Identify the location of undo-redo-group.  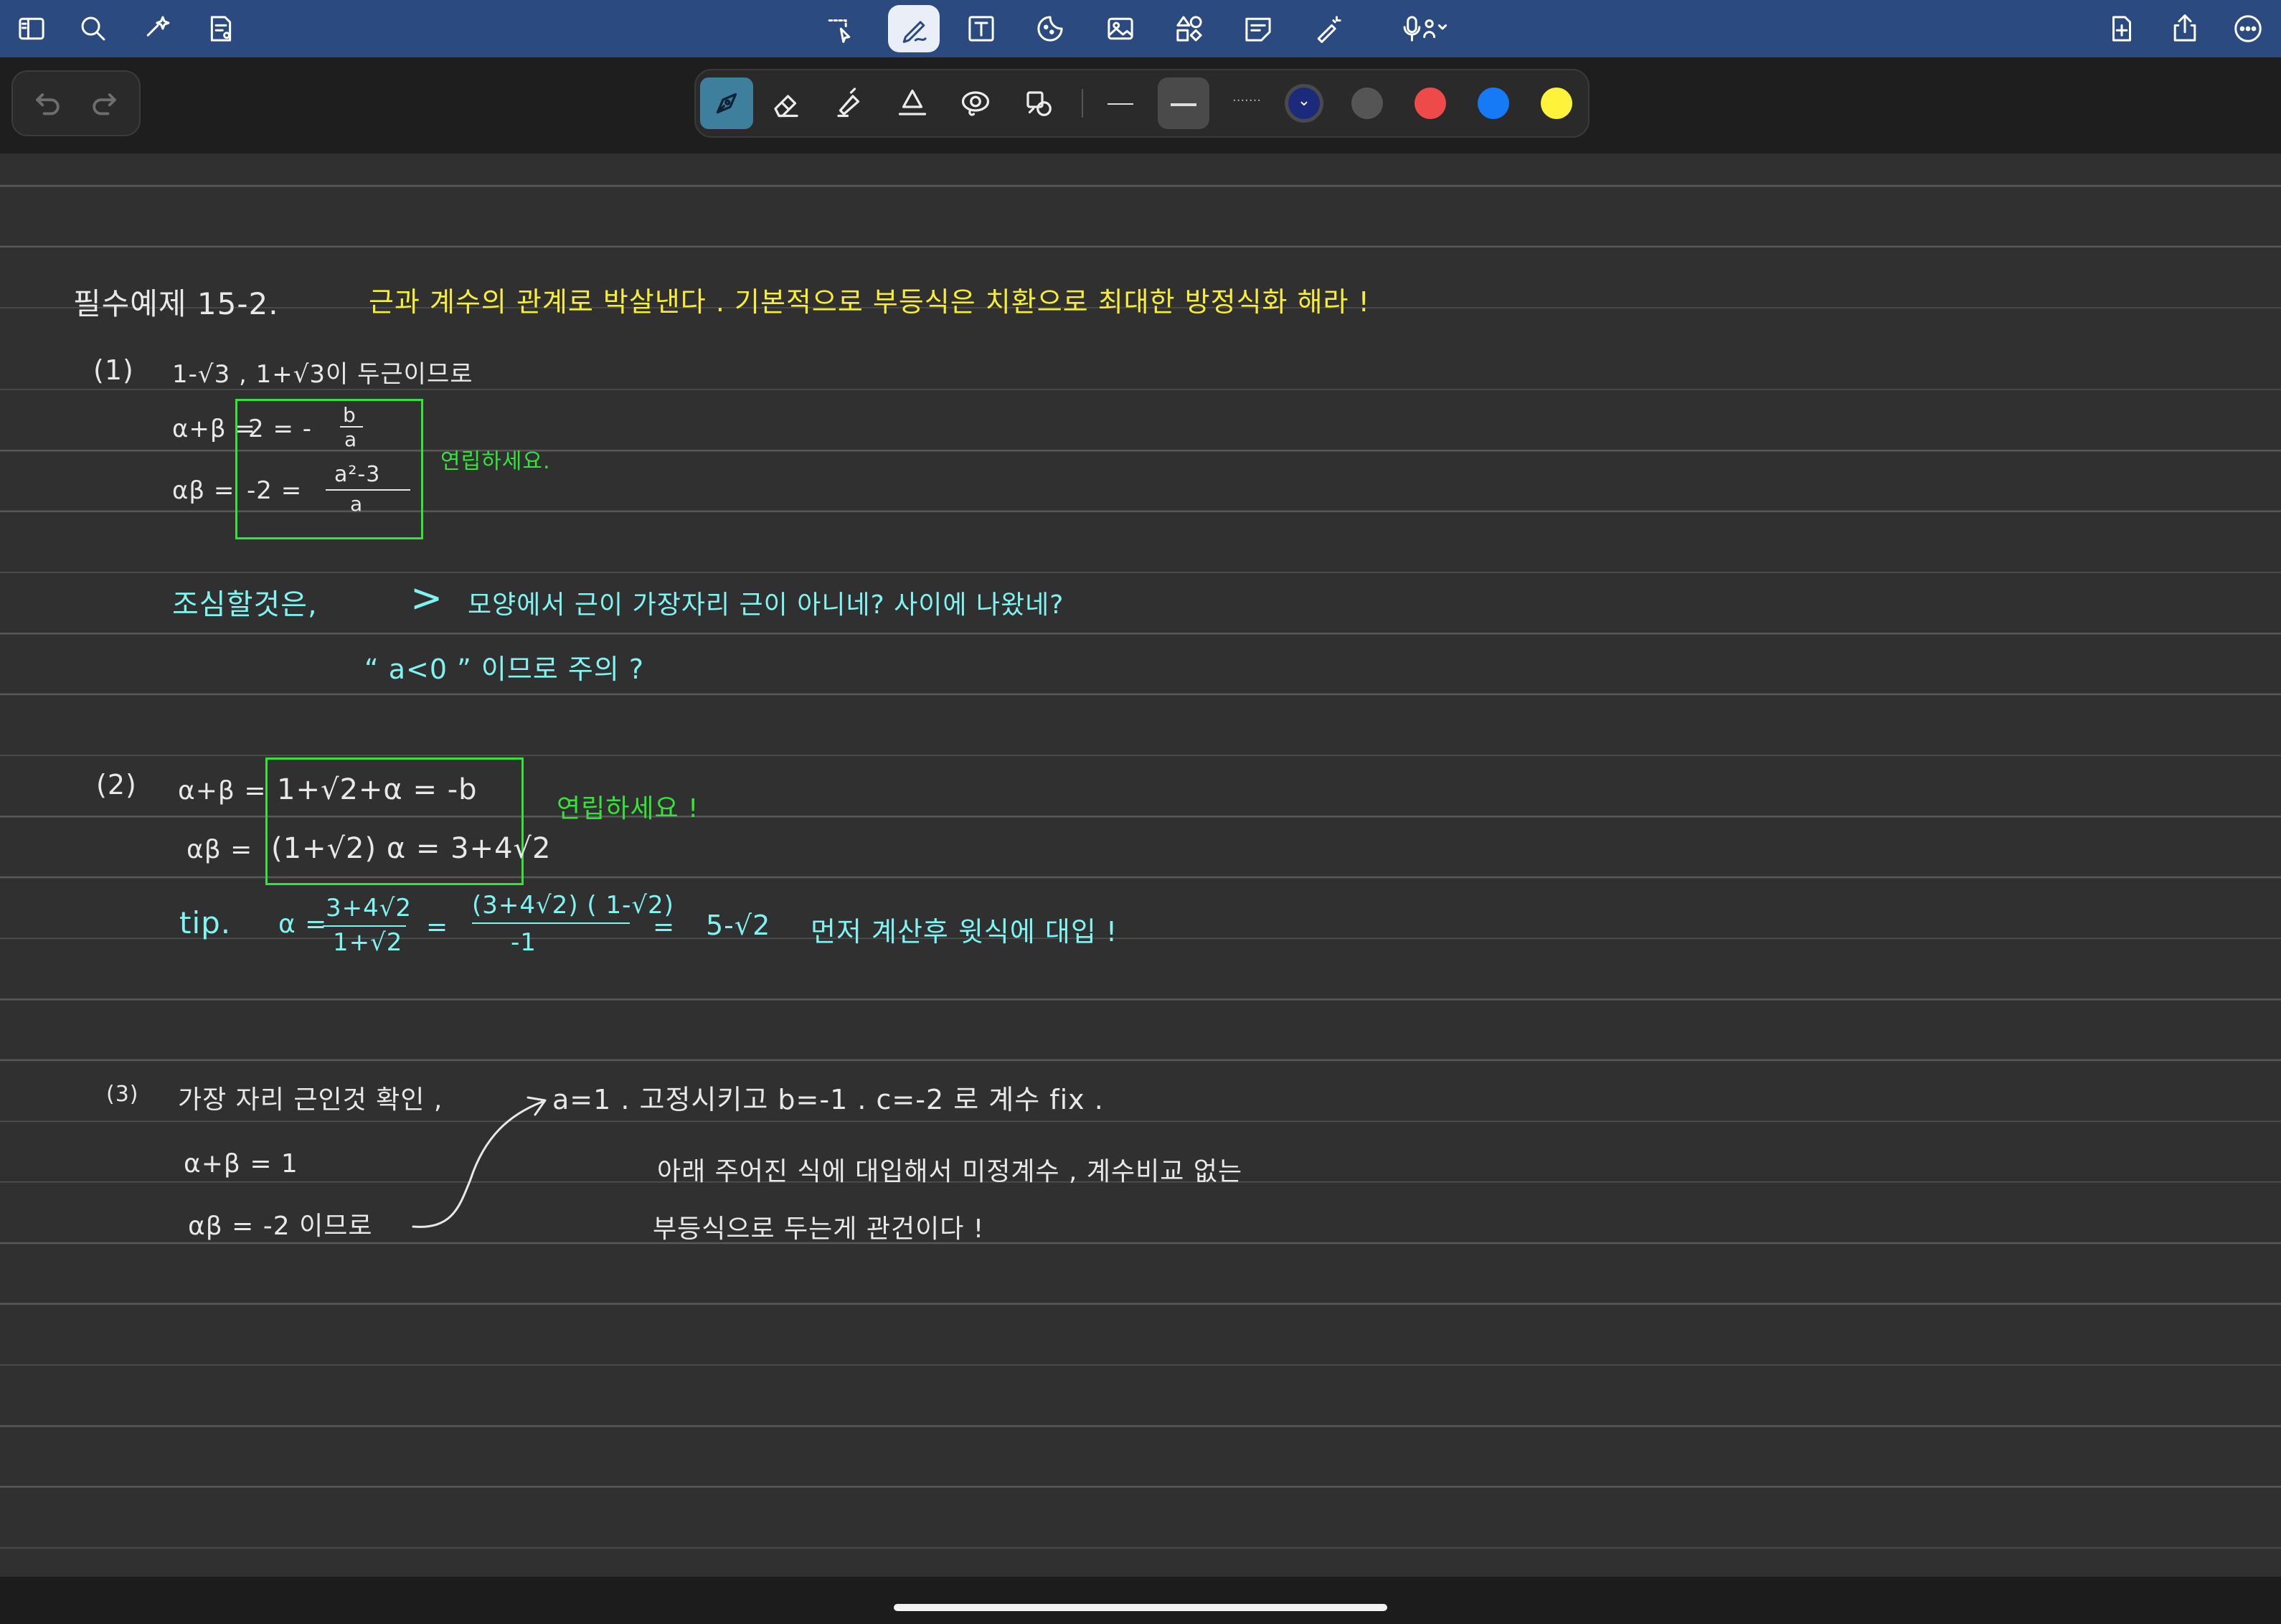
(76, 103).